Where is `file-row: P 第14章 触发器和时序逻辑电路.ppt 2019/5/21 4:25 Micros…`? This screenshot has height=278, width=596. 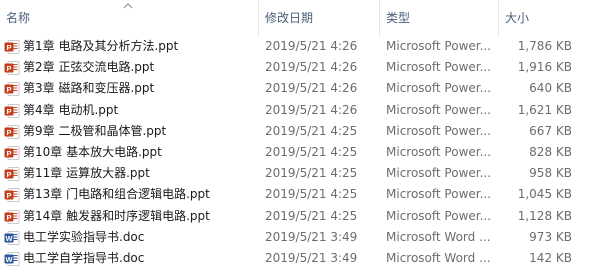 file-row: P 第14章 触发器和时序逻辑电路.ppt 2019/5/21 4:25 Micros… is located at coordinates (298, 216).